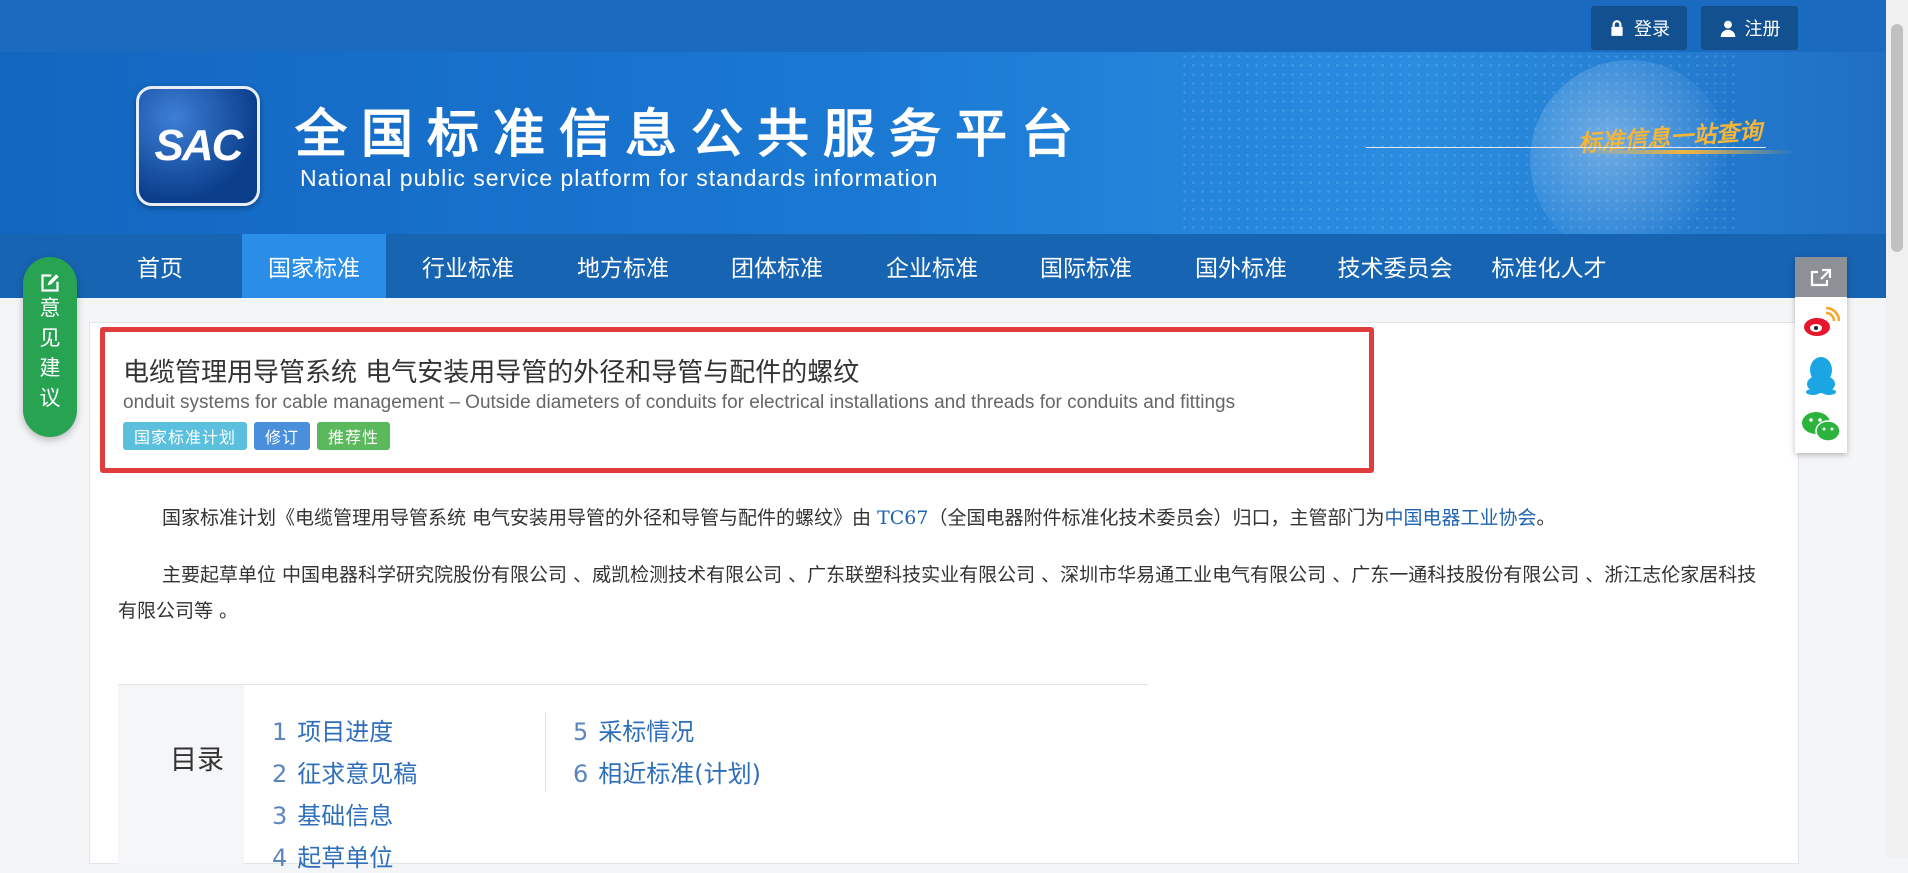 This screenshot has width=1908, height=873. I want to click on standard-tags: 国家标准计划 修订 推荐性, so click(257, 436).